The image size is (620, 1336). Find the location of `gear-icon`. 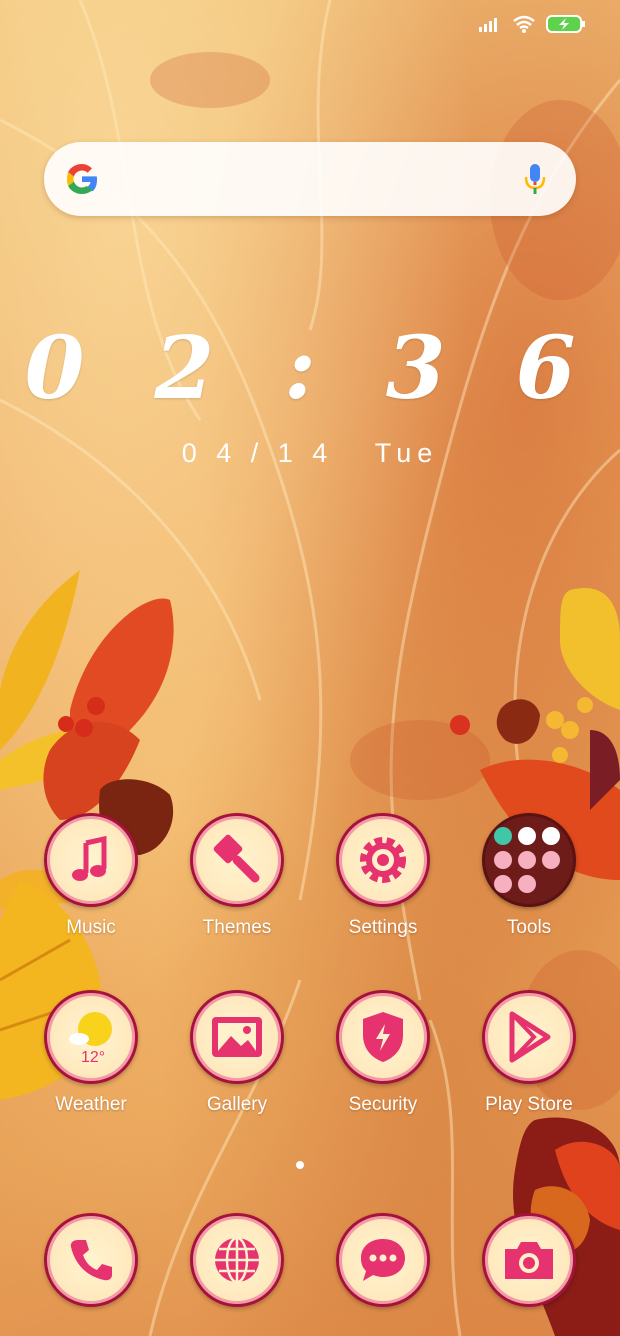

gear-icon is located at coordinates (383, 860).